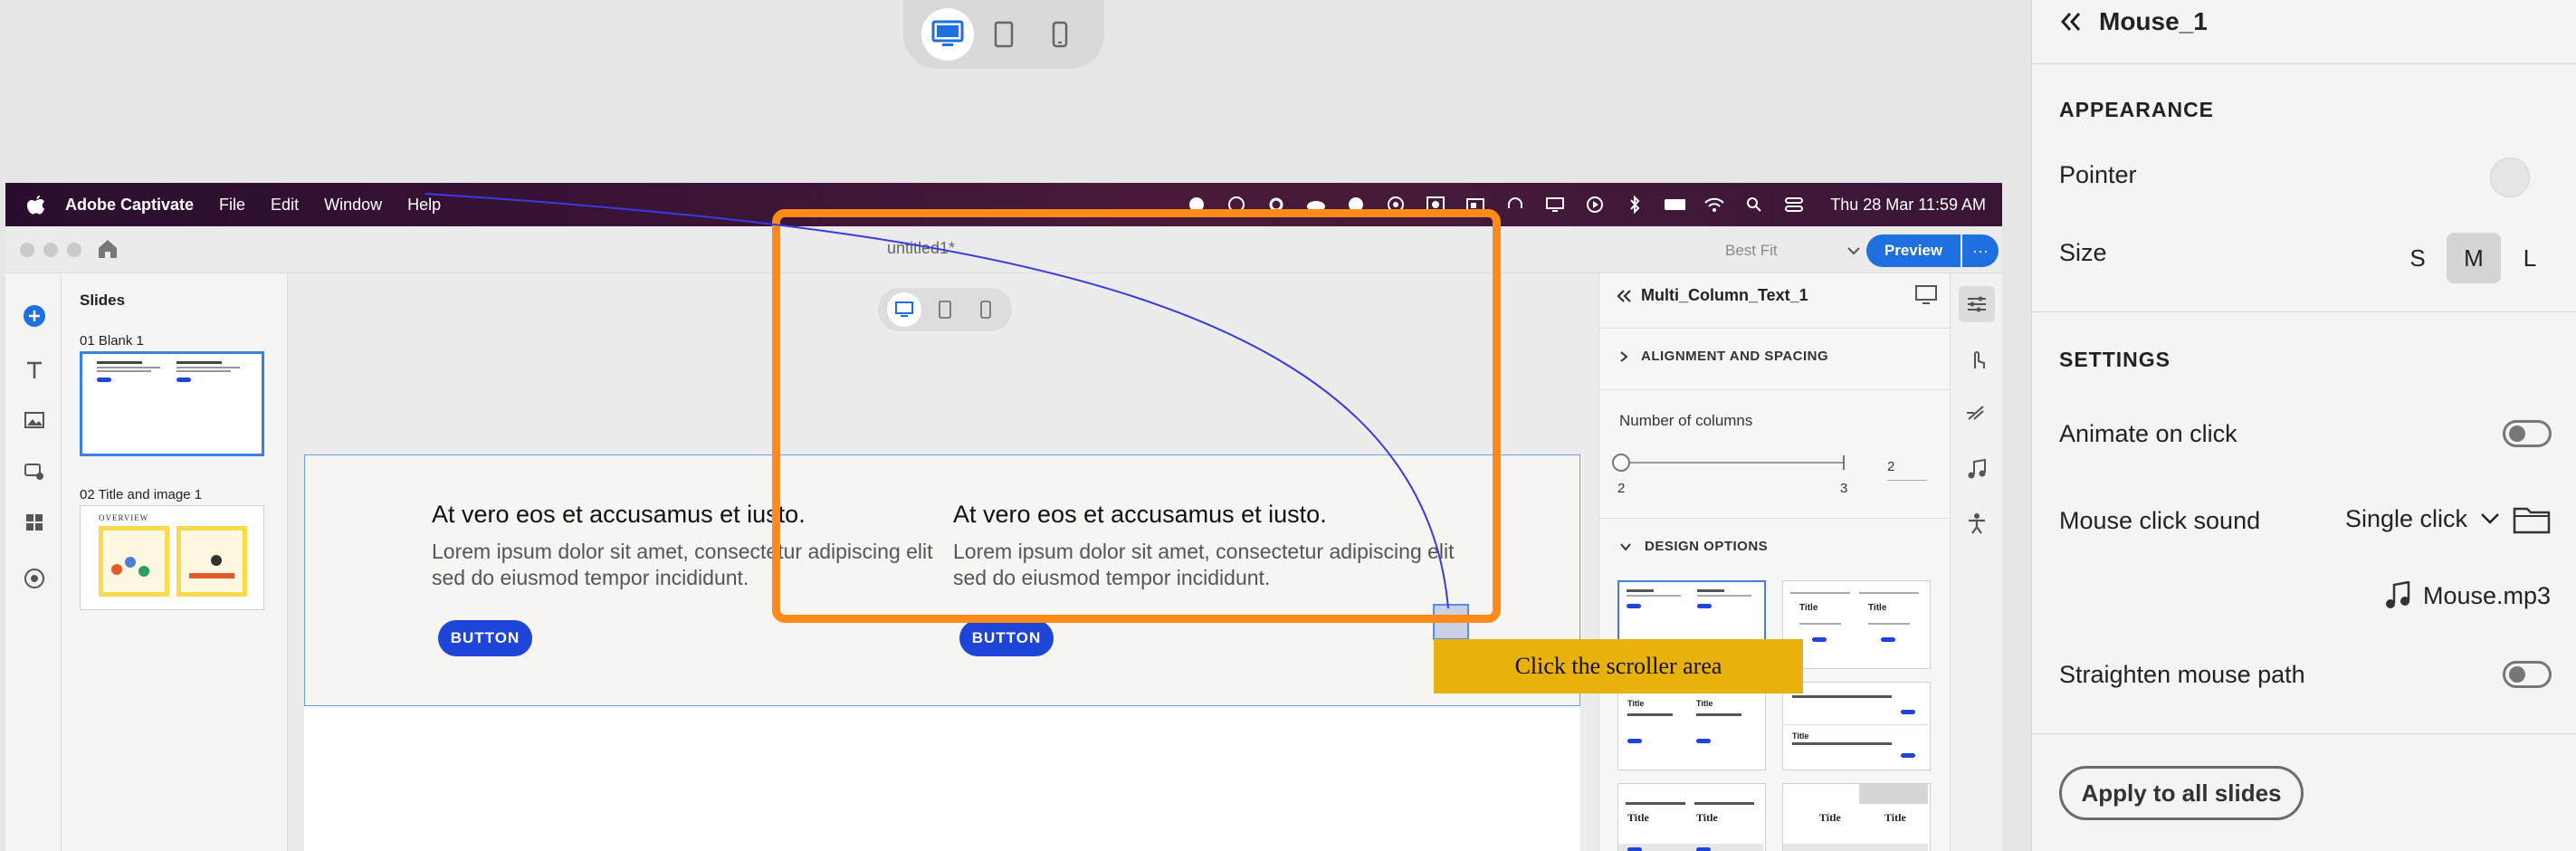  I want to click on alignment-section-header: ALIGNMENT AND SPACING, so click(1724, 356).